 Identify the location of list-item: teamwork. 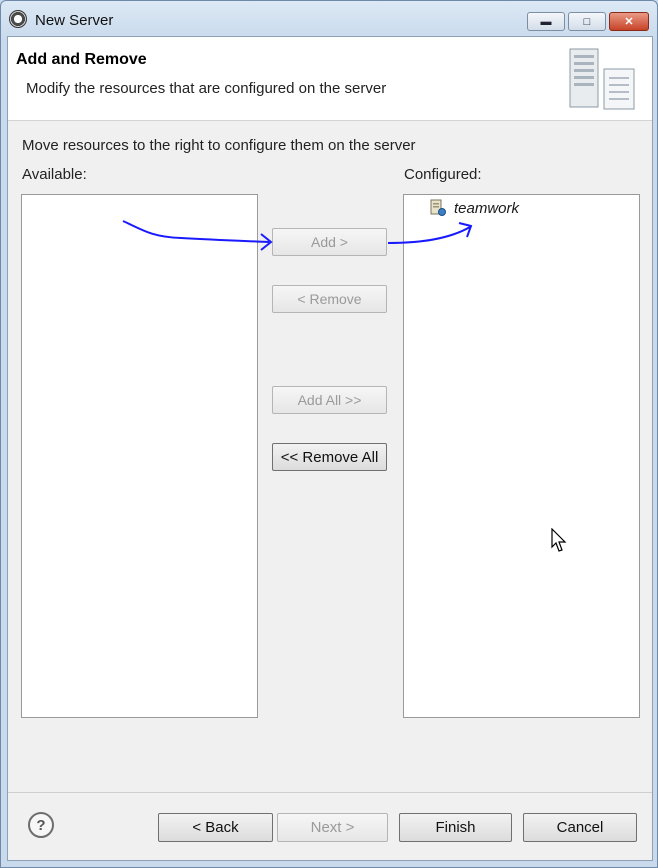
(474, 208).